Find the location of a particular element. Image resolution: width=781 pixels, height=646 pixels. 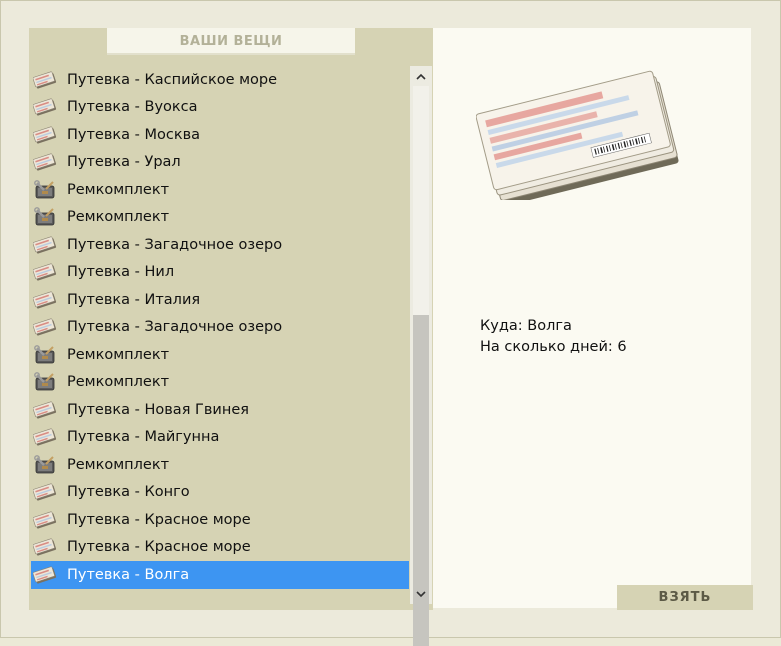

destination-row: Куда: Волга is located at coordinates (553, 326).